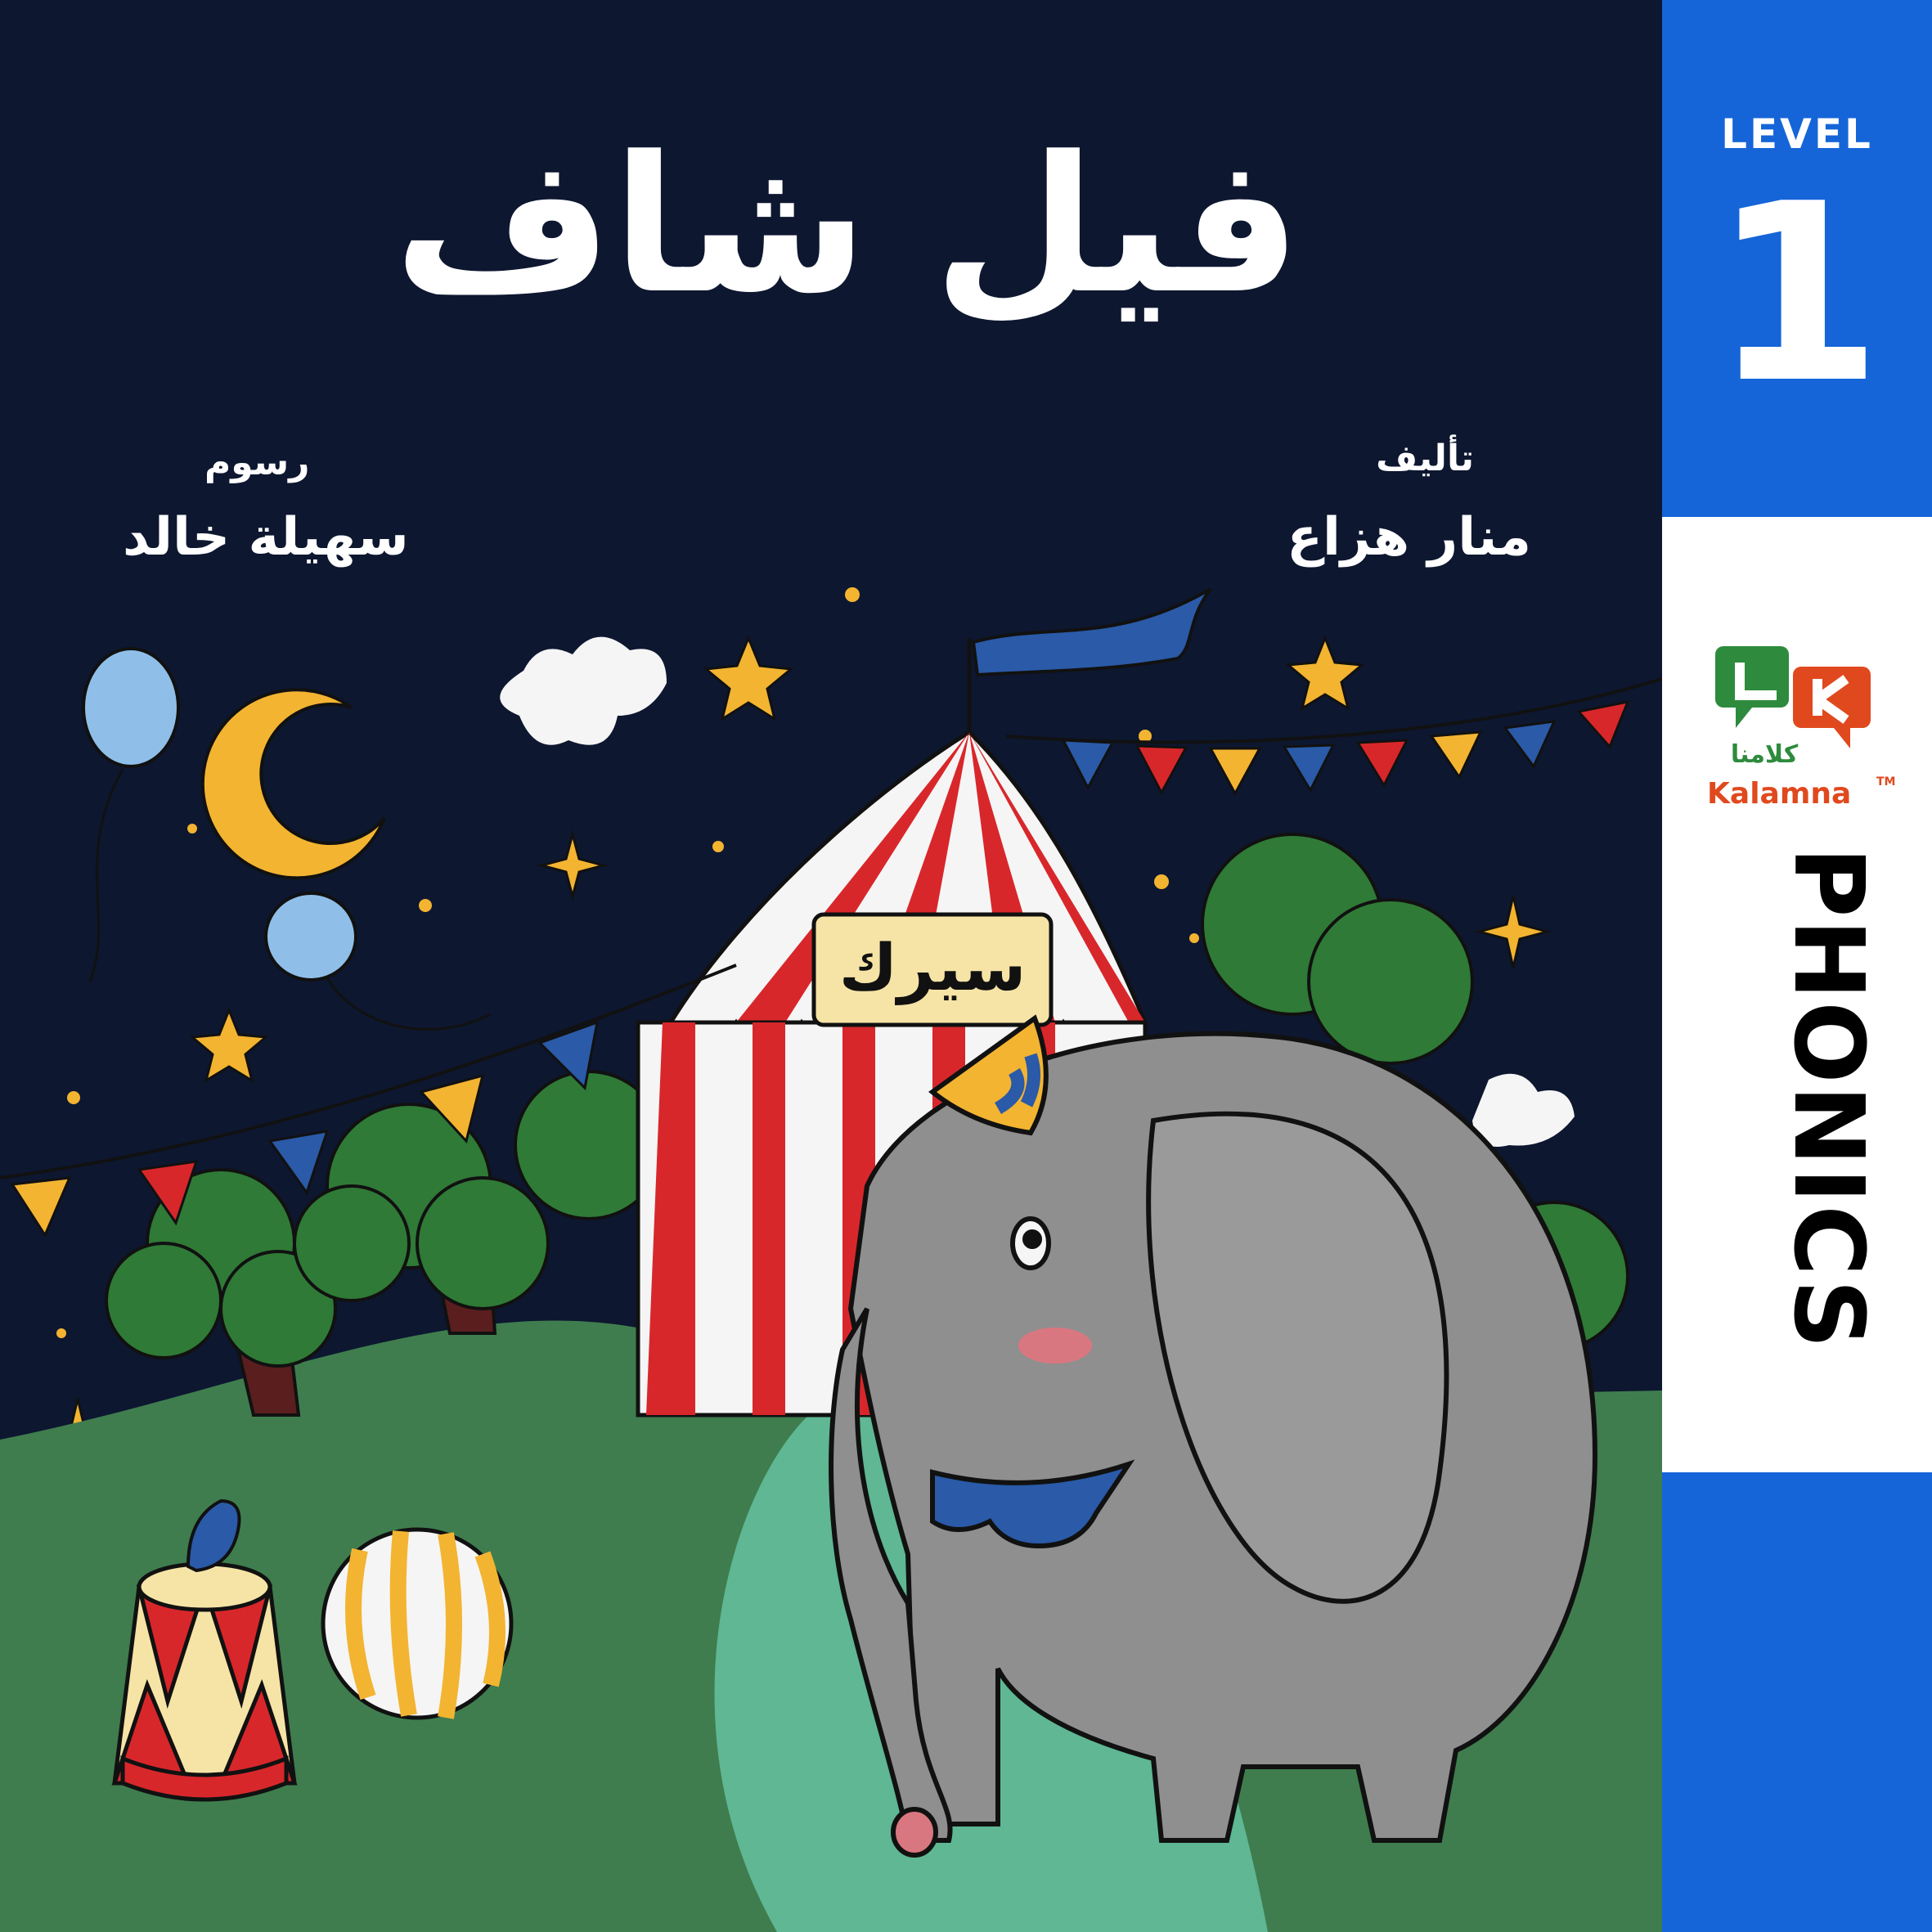  What do you see at coordinates (204, 1681) in the screenshot?
I see `circus-drum` at bounding box center [204, 1681].